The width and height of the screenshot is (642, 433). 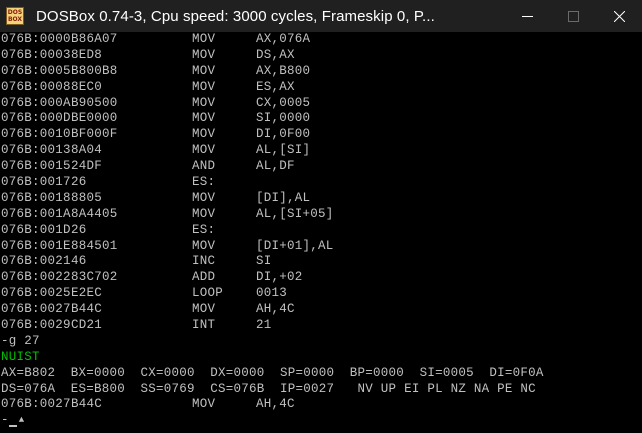 I want to click on instr-mnemonic: INC, so click(x=204, y=261).